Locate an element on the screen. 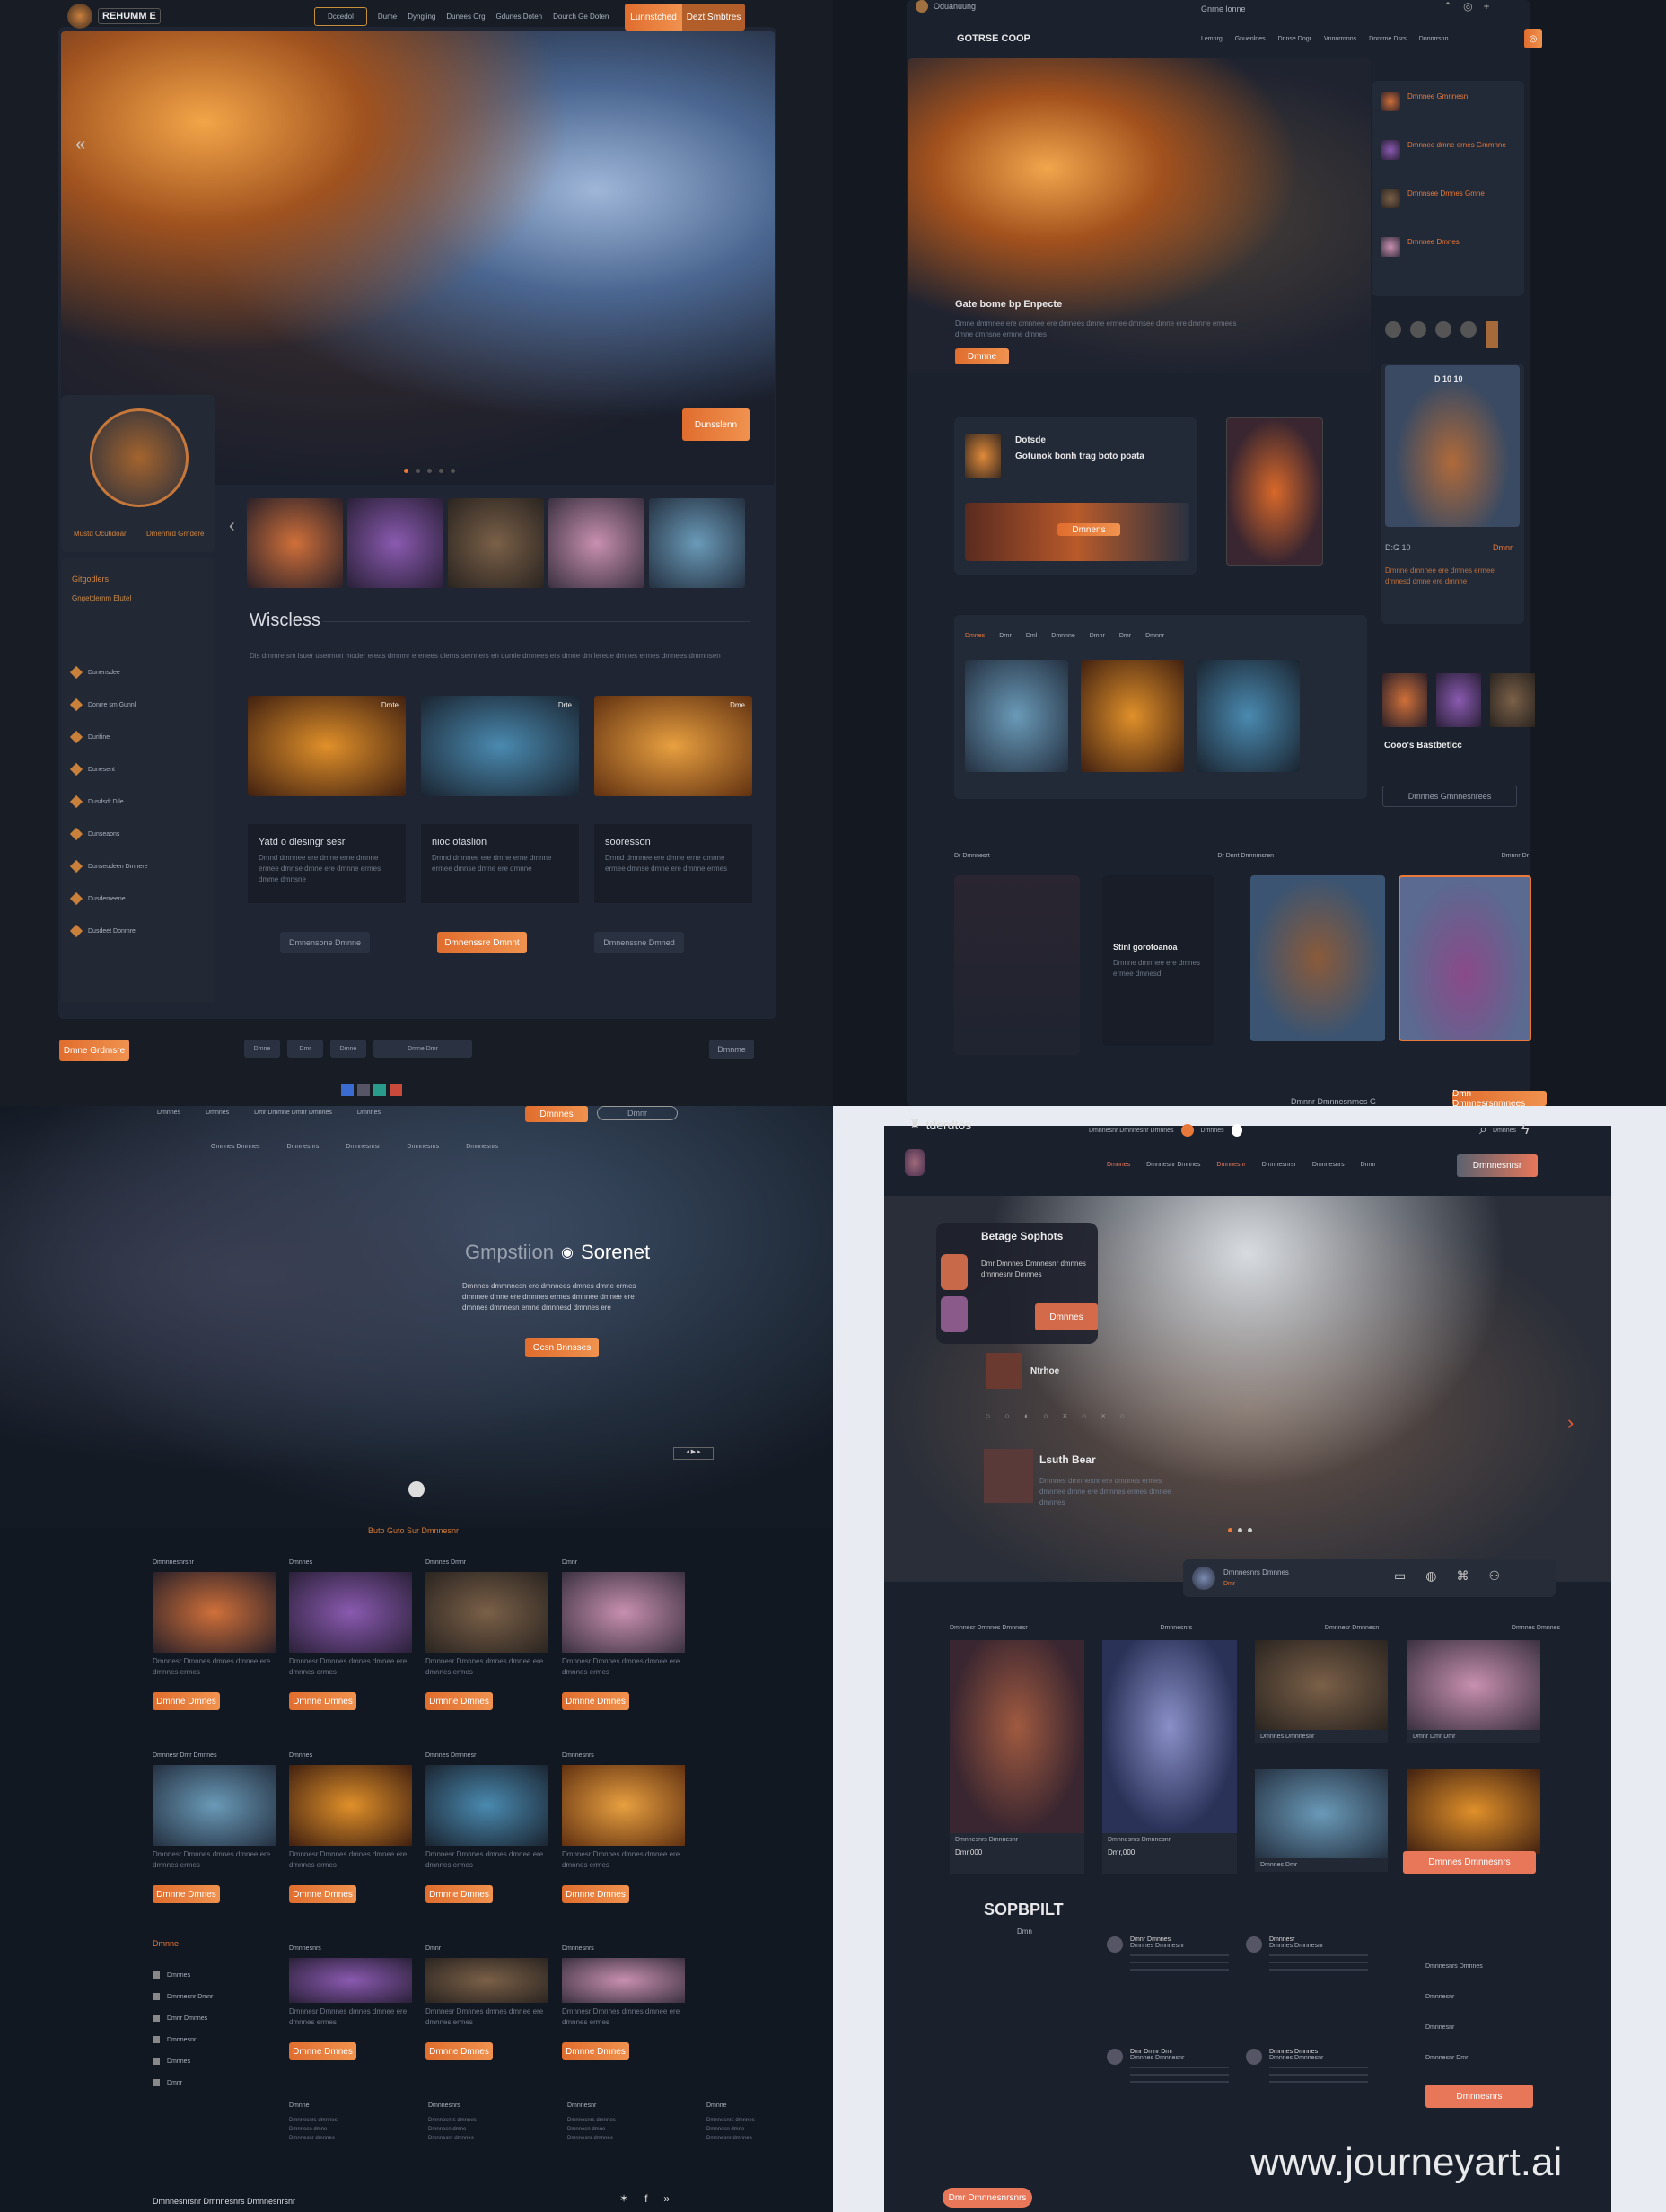 The height and width of the screenshot is (2212, 1666). list-item: Dmr Dmnr Dmr Dmnnes Dmnnesnr is located at coordinates (1169, 2068).